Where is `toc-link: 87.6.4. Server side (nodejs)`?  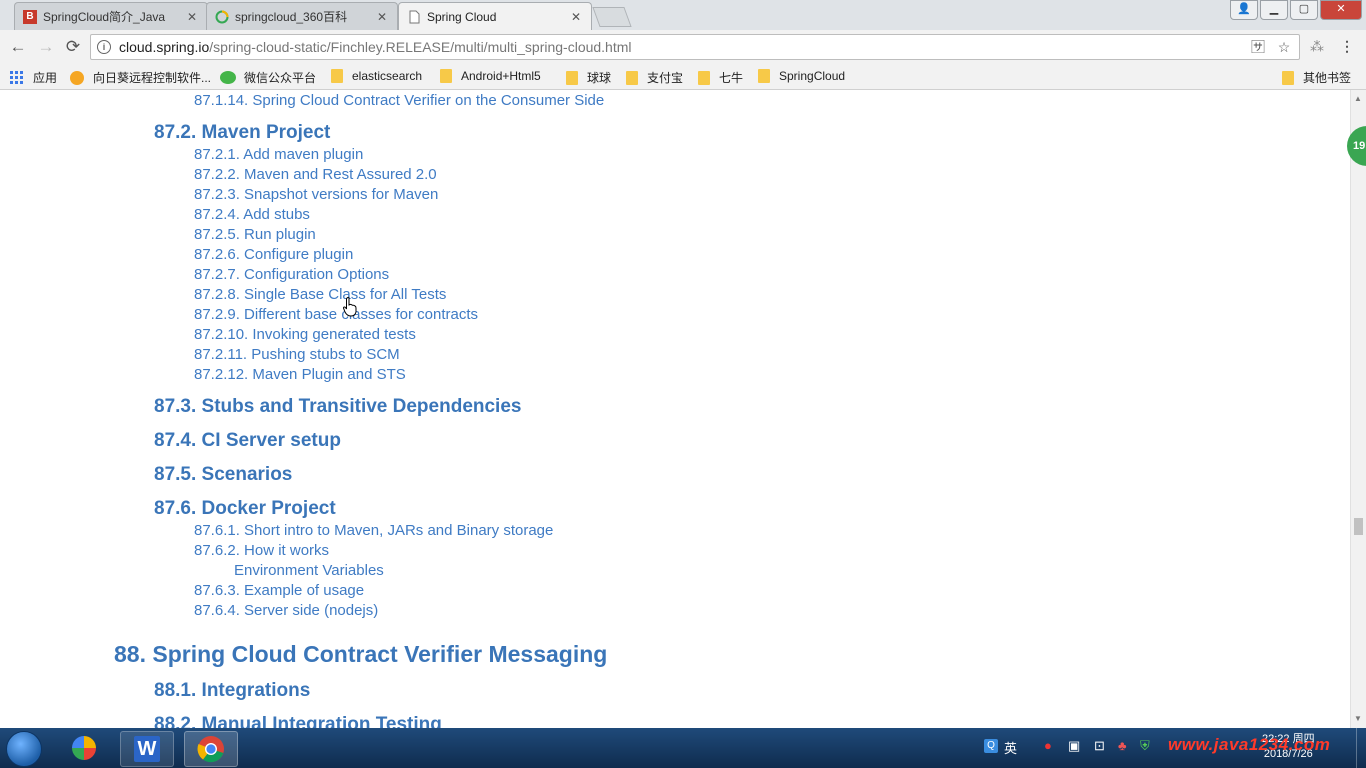 toc-link: 87.6.4. Server side (nodejs) is located at coordinates (286, 610).